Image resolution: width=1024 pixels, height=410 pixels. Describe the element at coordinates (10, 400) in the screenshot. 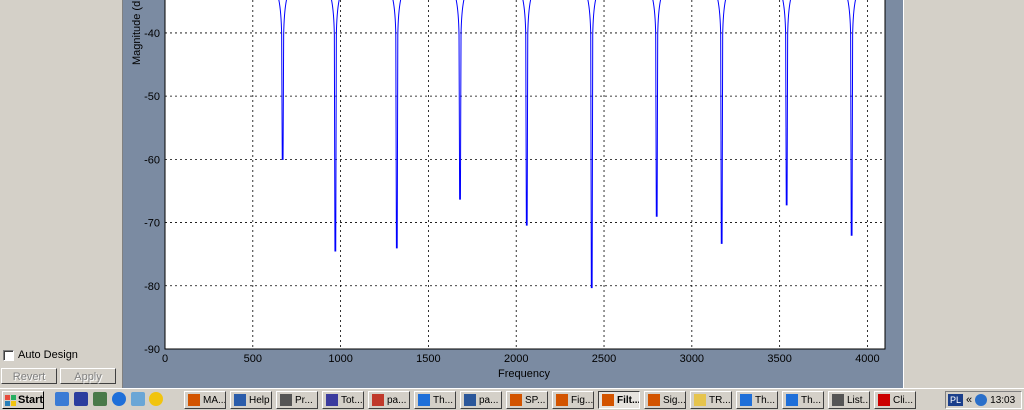

I see `windows-flag-icon` at that location.